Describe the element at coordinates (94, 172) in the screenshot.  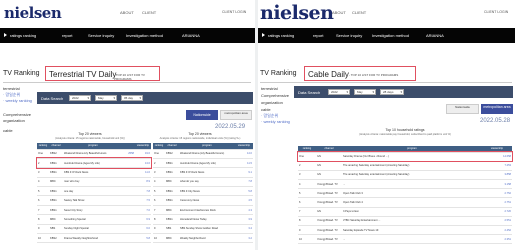
I see `table-row: 3 KBS1 KBS 9 O'Clock News 11.6` at that location.